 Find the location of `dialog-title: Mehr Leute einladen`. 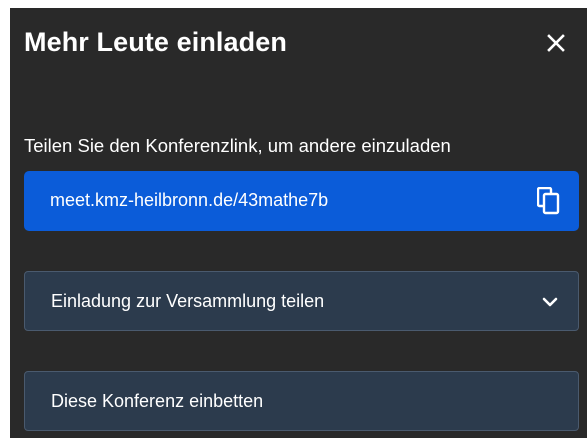

dialog-title: Mehr Leute einladen is located at coordinates (155, 42).